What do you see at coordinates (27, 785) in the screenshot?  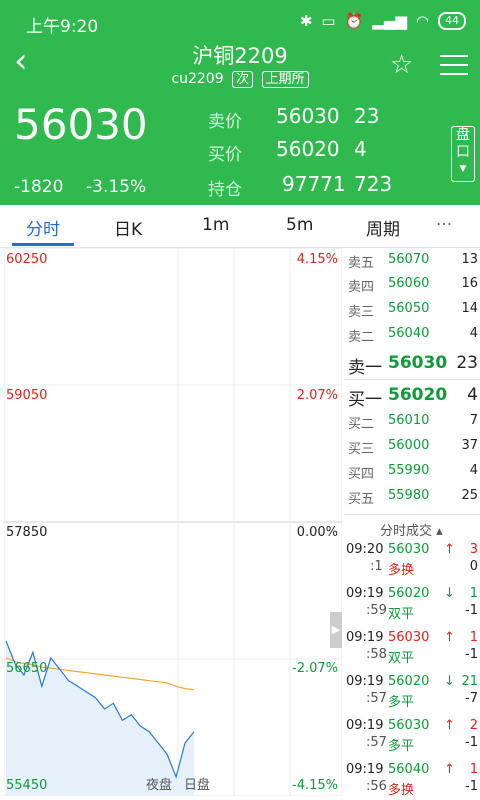 I see `y-label-bottom: 55450` at bounding box center [27, 785].